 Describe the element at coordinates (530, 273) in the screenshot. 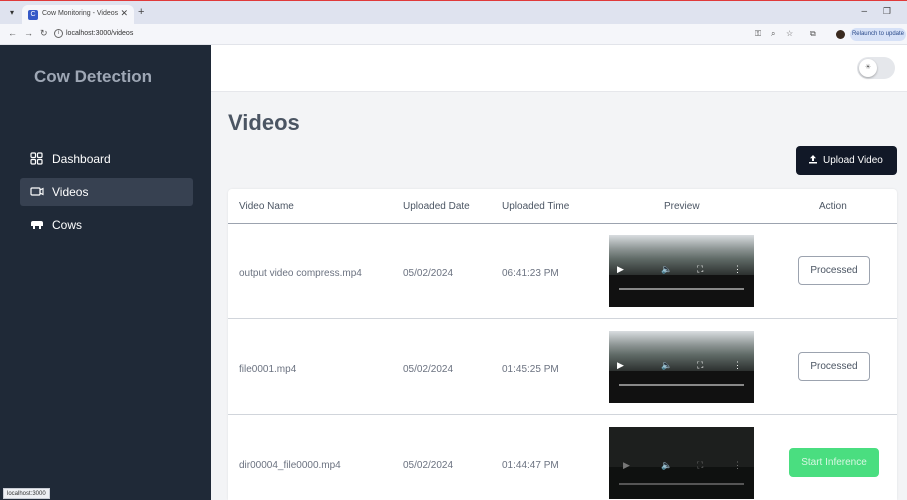

I see `uploaded-time: 06:41:23 PM` at that location.